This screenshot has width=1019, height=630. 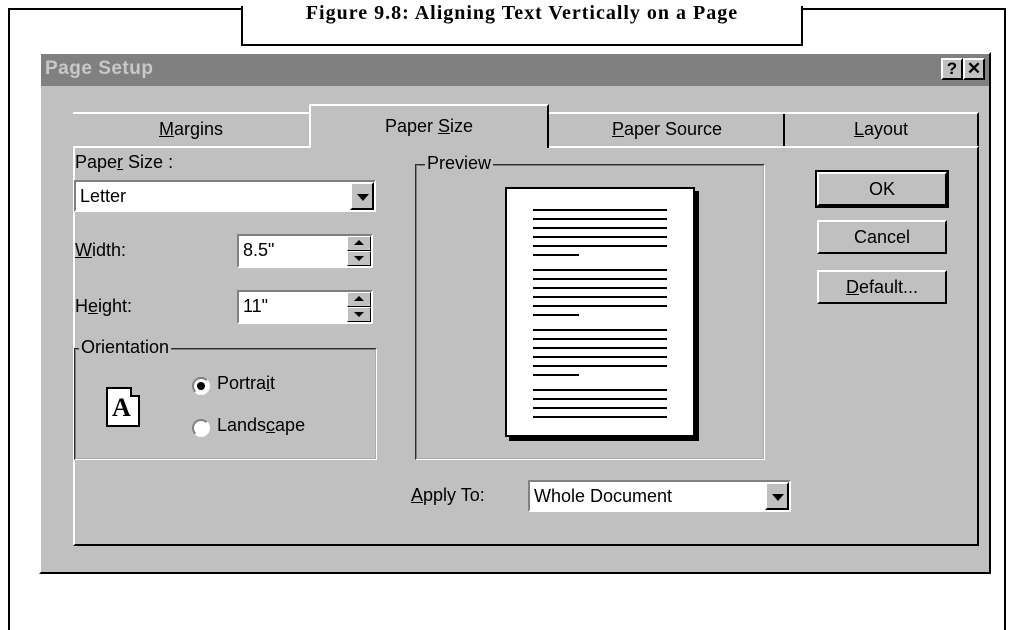 What do you see at coordinates (256, 306) in the screenshot?
I see `height-value: 11"` at bounding box center [256, 306].